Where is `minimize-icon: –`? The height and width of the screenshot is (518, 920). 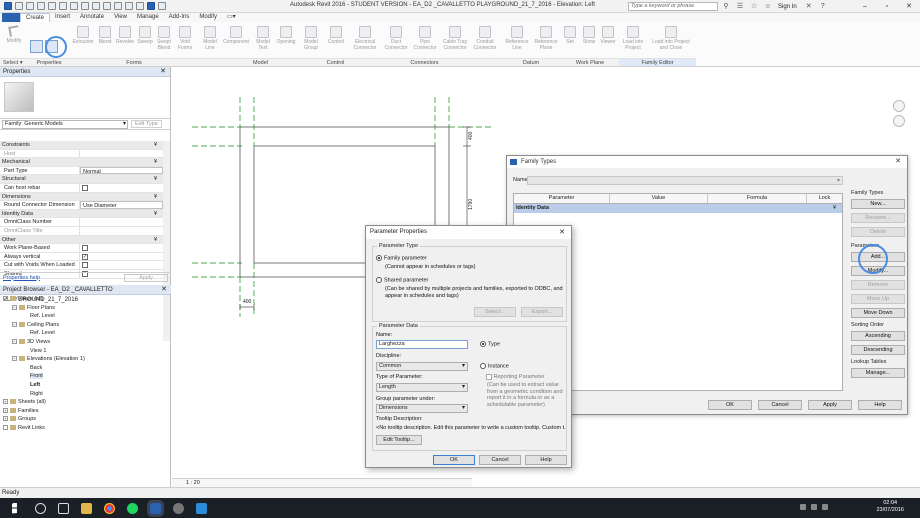
minimize-icon: – is located at coordinates (865, 6).